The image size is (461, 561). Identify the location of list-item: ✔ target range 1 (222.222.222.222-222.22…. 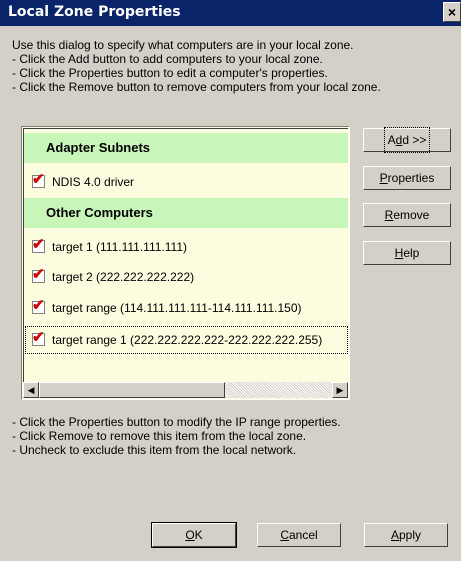
(186, 340).